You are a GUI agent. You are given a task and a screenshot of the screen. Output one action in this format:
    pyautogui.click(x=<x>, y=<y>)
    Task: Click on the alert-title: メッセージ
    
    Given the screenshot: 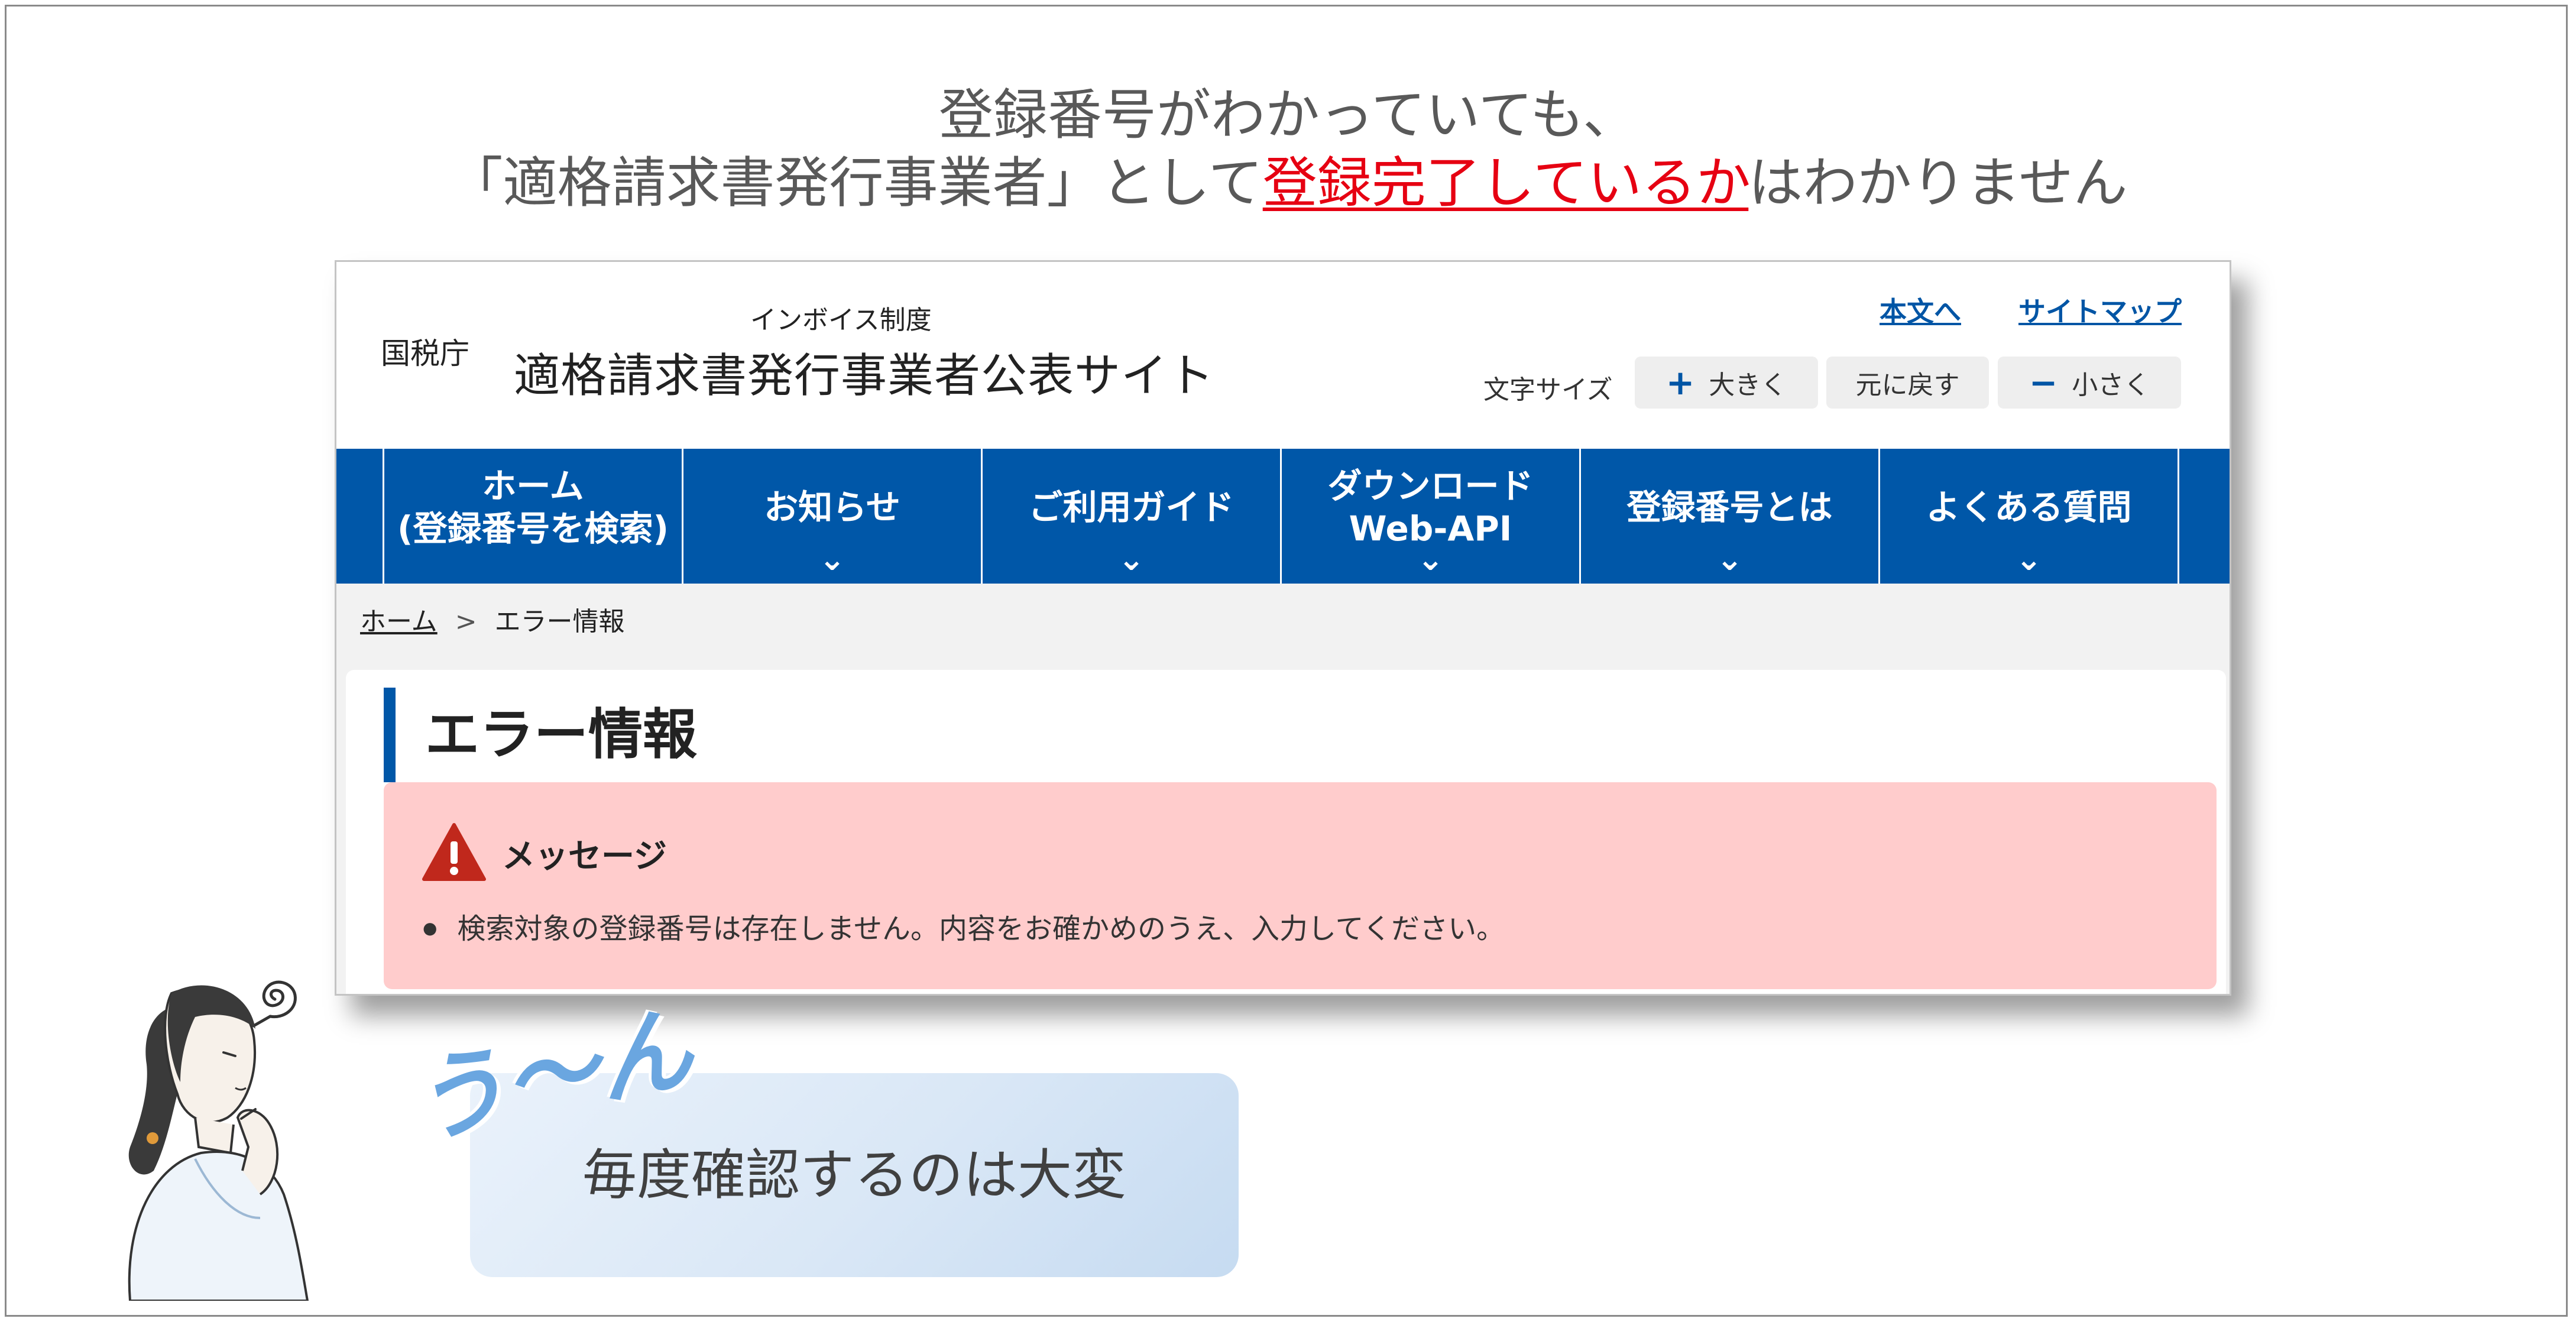 What is the action you would take?
    pyautogui.click(x=584, y=856)
    